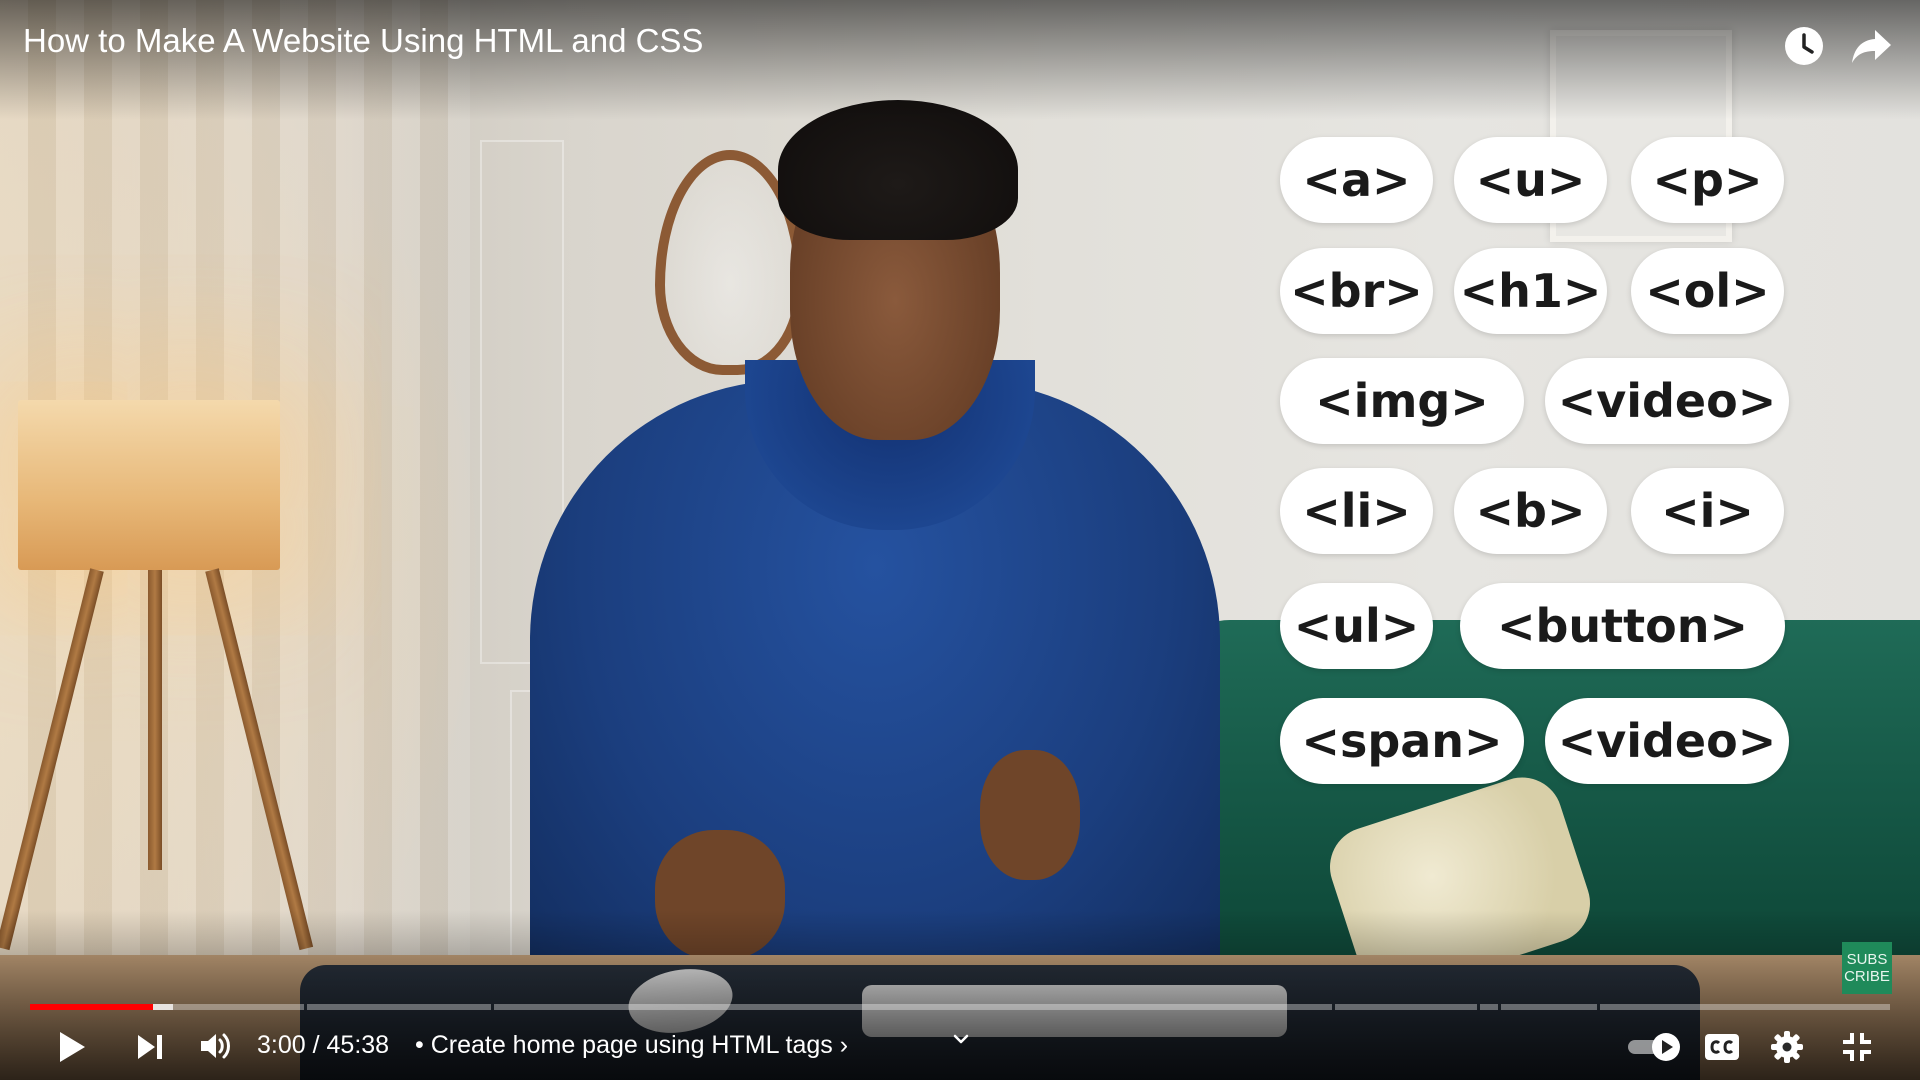  I want to click on lamp-shade, so click(149, 485).